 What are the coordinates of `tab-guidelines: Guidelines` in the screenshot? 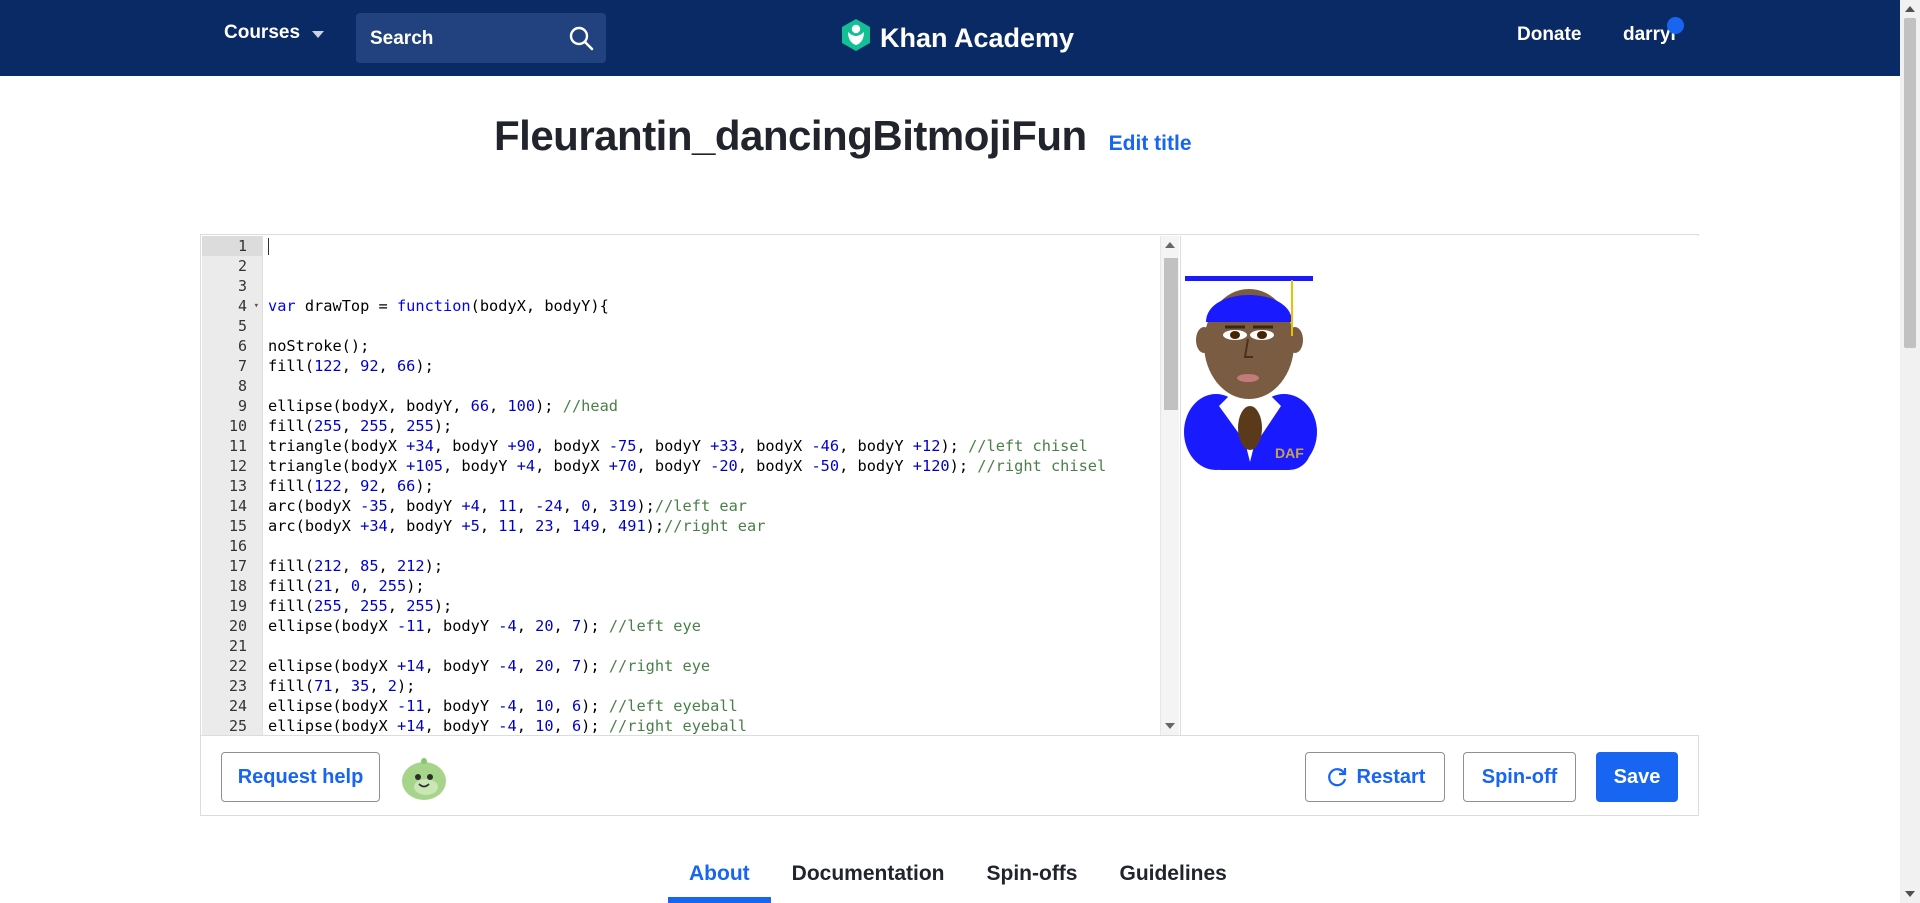 It's located at (1172, 878).